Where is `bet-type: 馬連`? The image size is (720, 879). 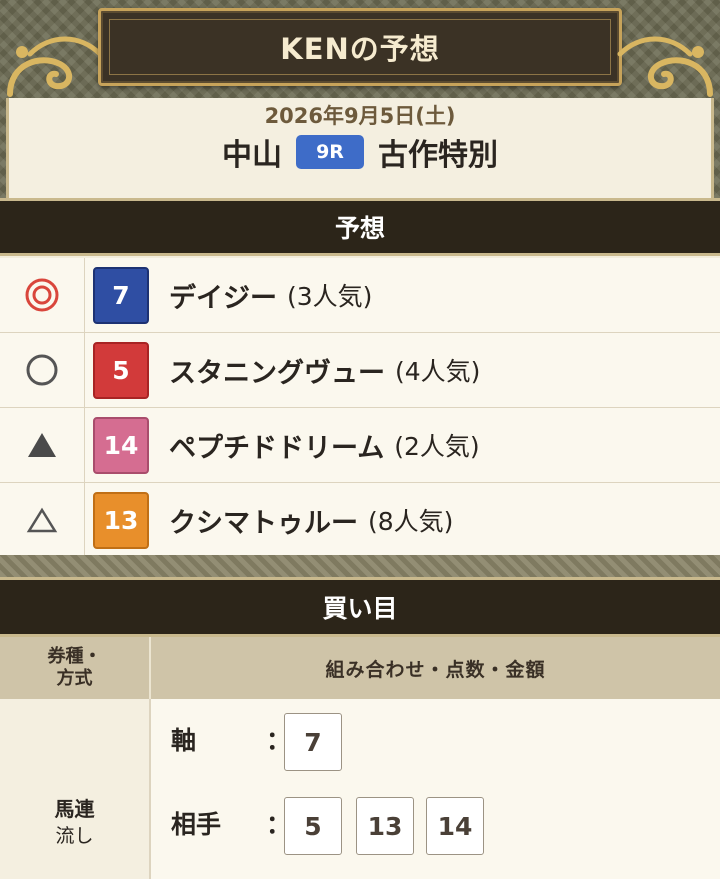 bet-type: 馬連 is located at coordinates (74, 809).